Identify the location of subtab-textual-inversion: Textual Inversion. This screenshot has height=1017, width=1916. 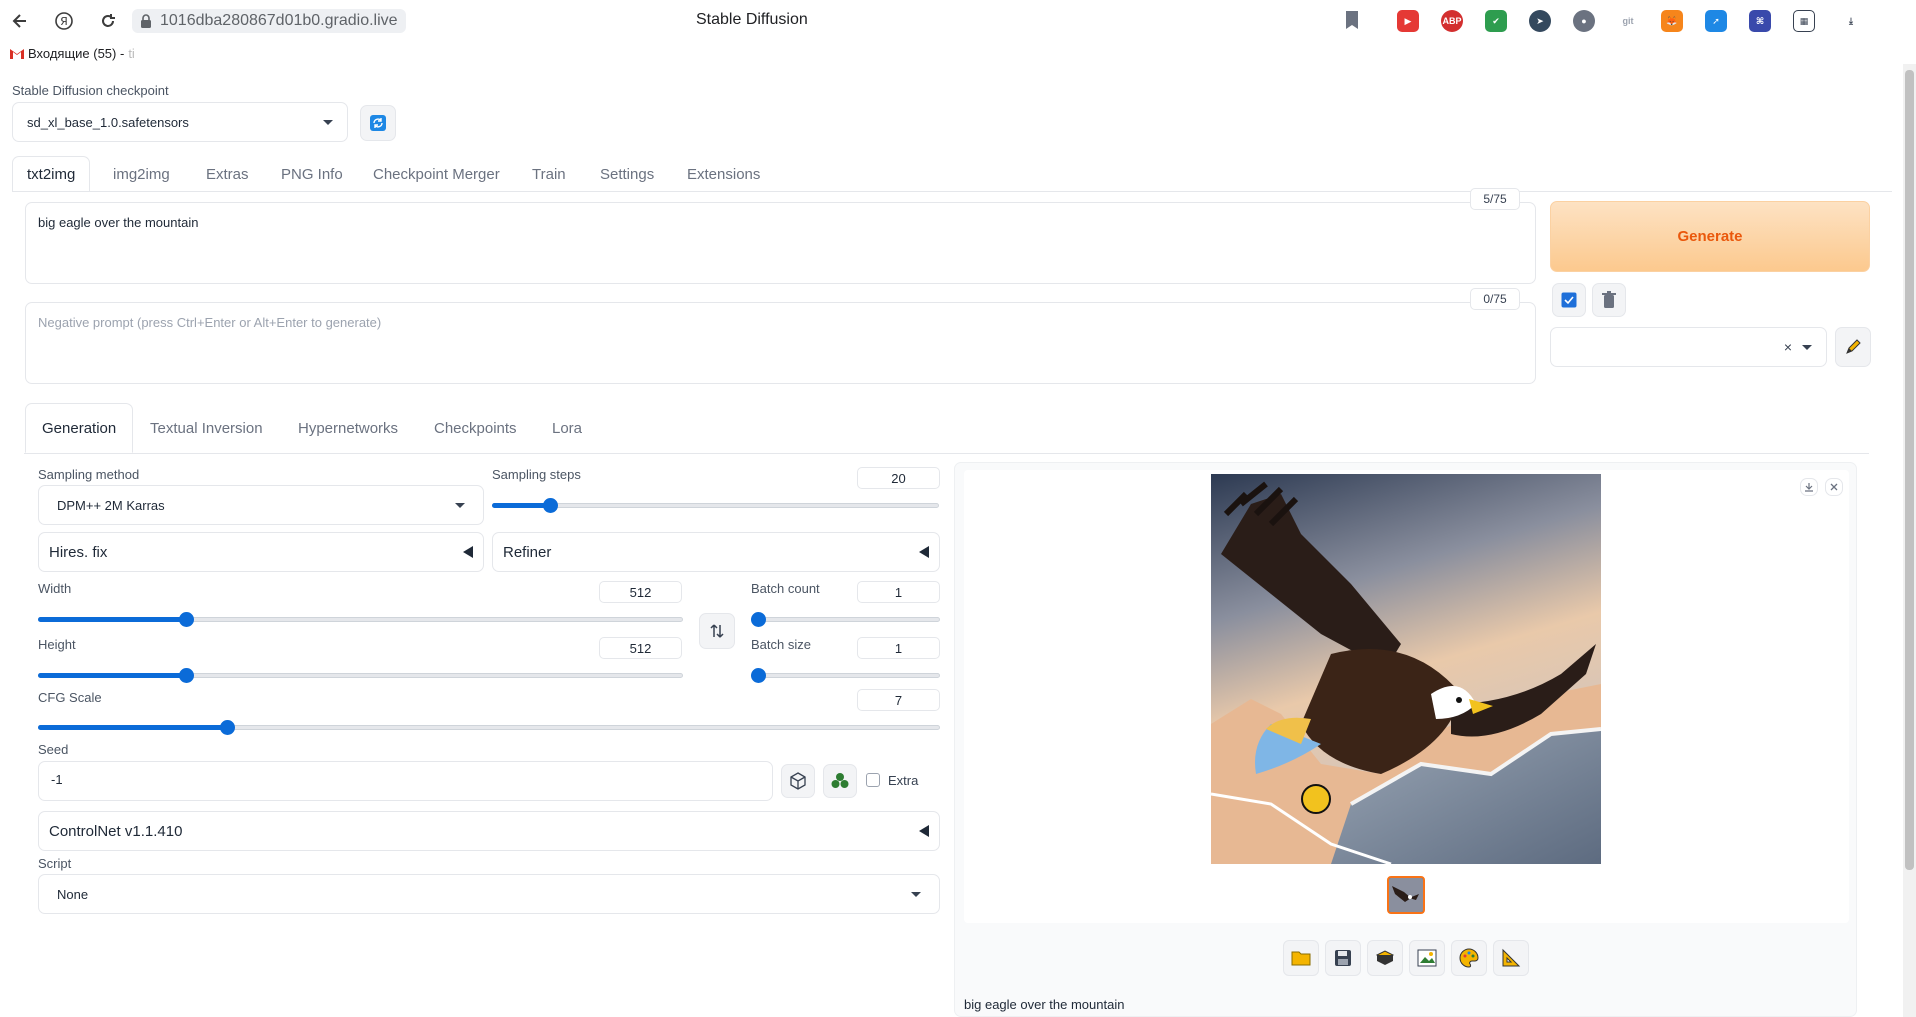
(206, 428).